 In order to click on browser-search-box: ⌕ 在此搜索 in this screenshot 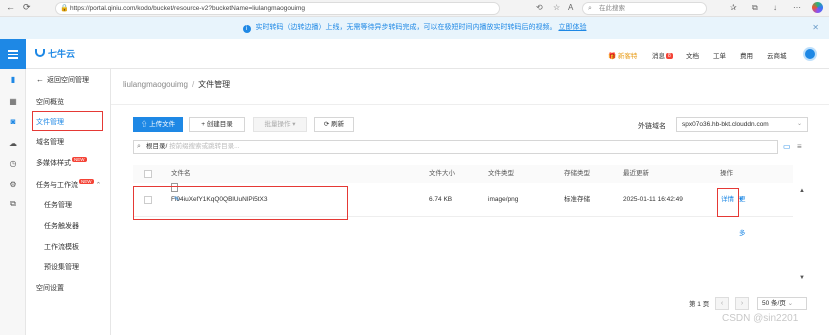, I will do `click(644, 8)`.